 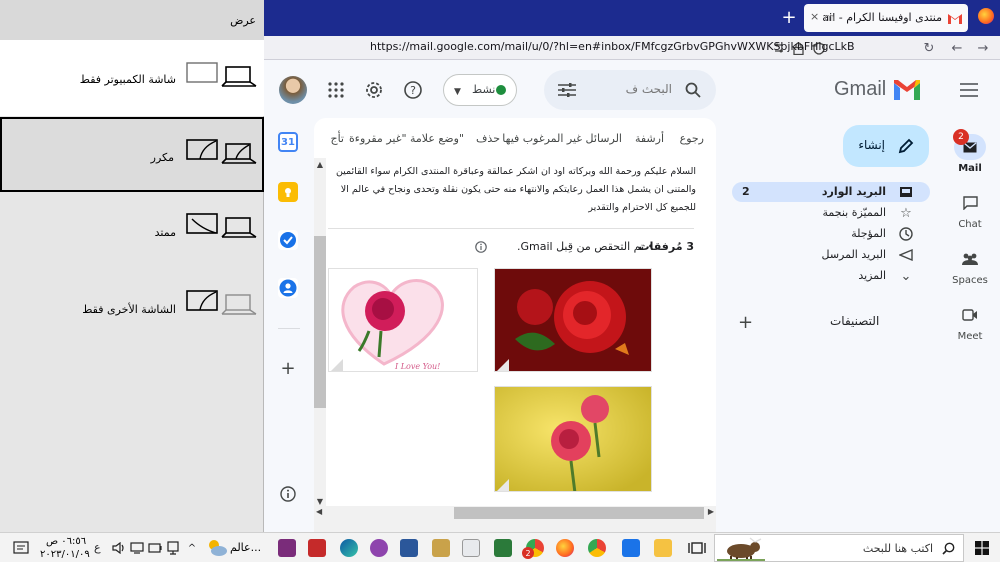 I want to click on word-icon, so click(x=409, y=548).